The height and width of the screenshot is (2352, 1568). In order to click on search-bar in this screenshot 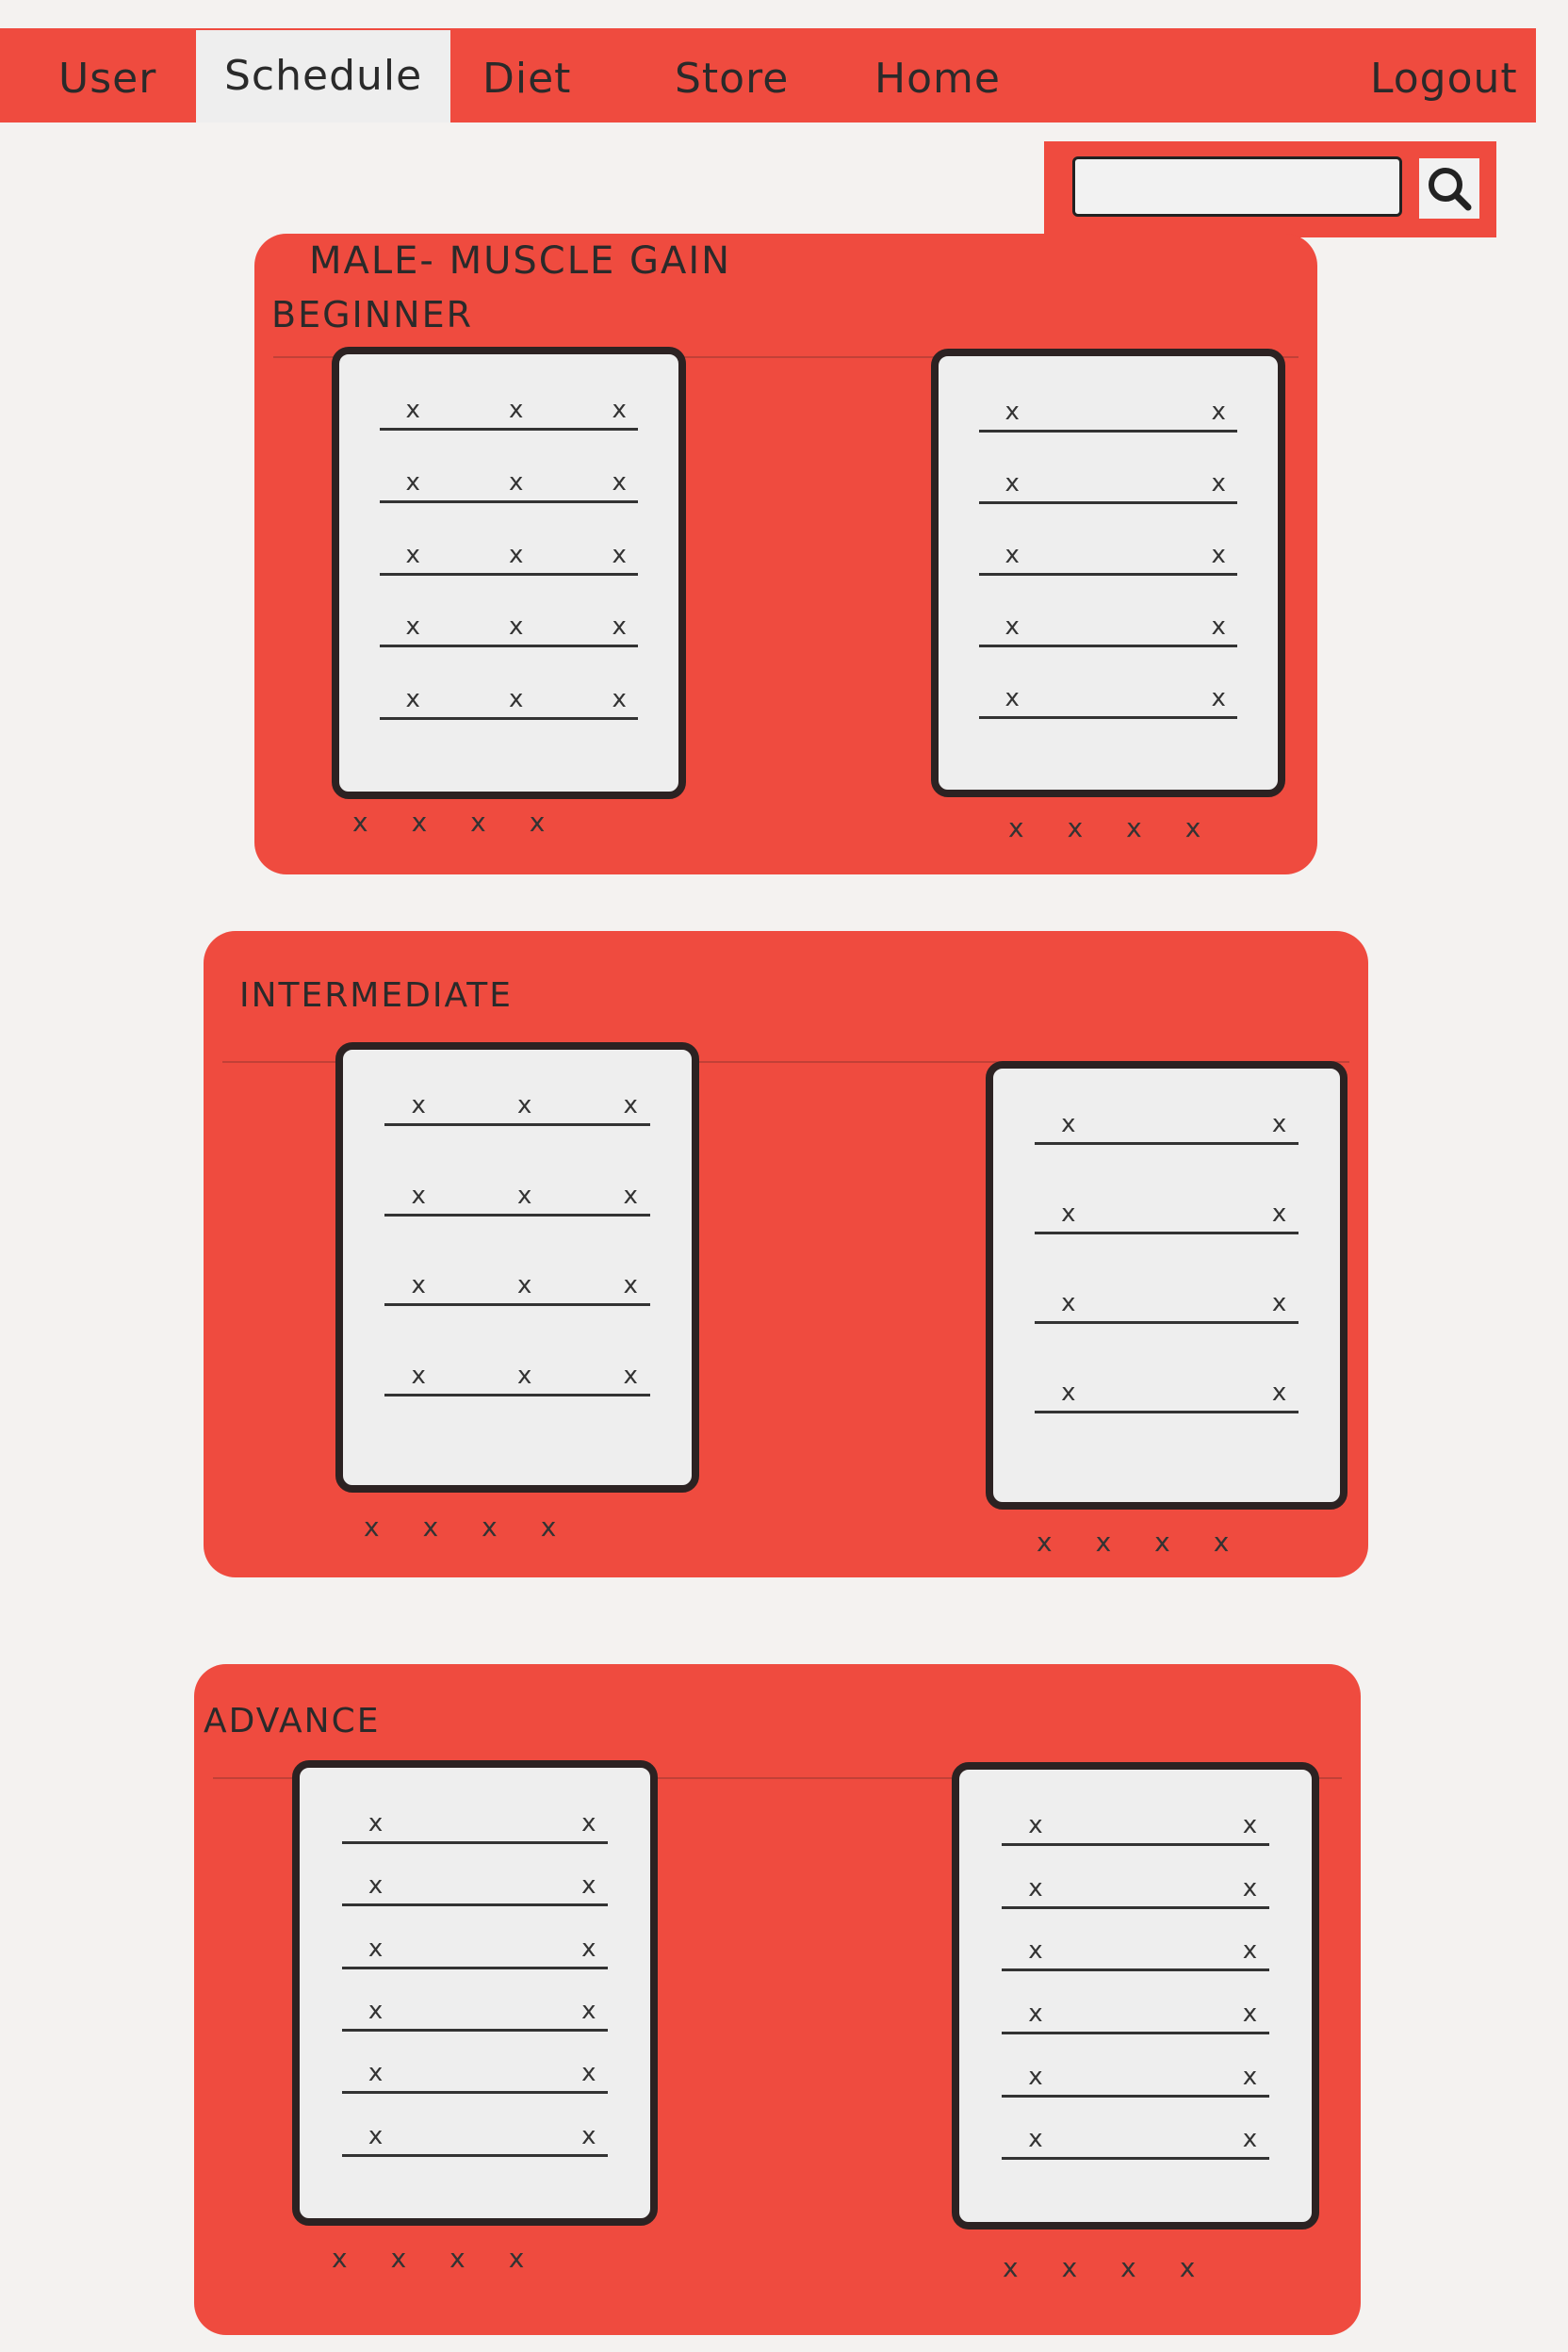, I will do `click(1270, 189)`.